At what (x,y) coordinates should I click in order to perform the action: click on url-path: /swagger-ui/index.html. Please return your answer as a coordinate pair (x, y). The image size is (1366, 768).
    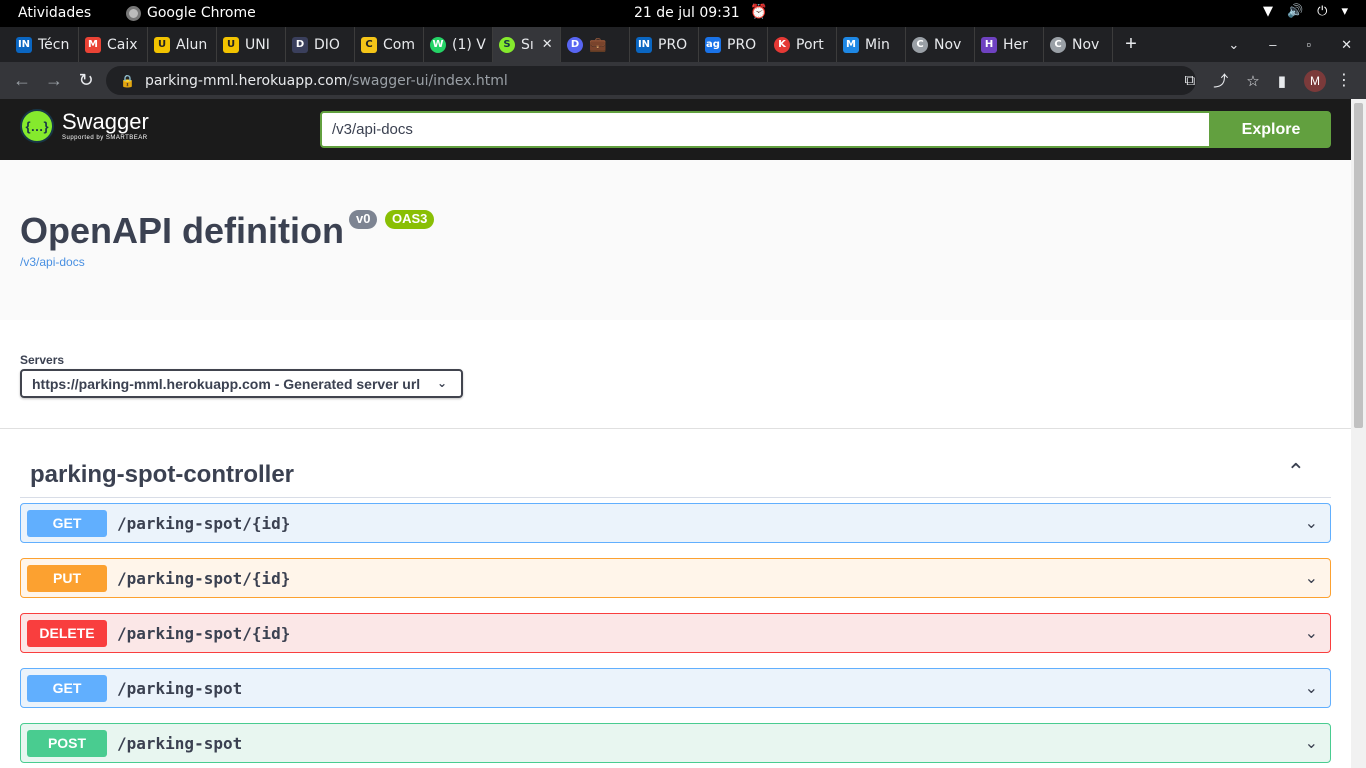
    Looking at the image, I should click on (427, 80).